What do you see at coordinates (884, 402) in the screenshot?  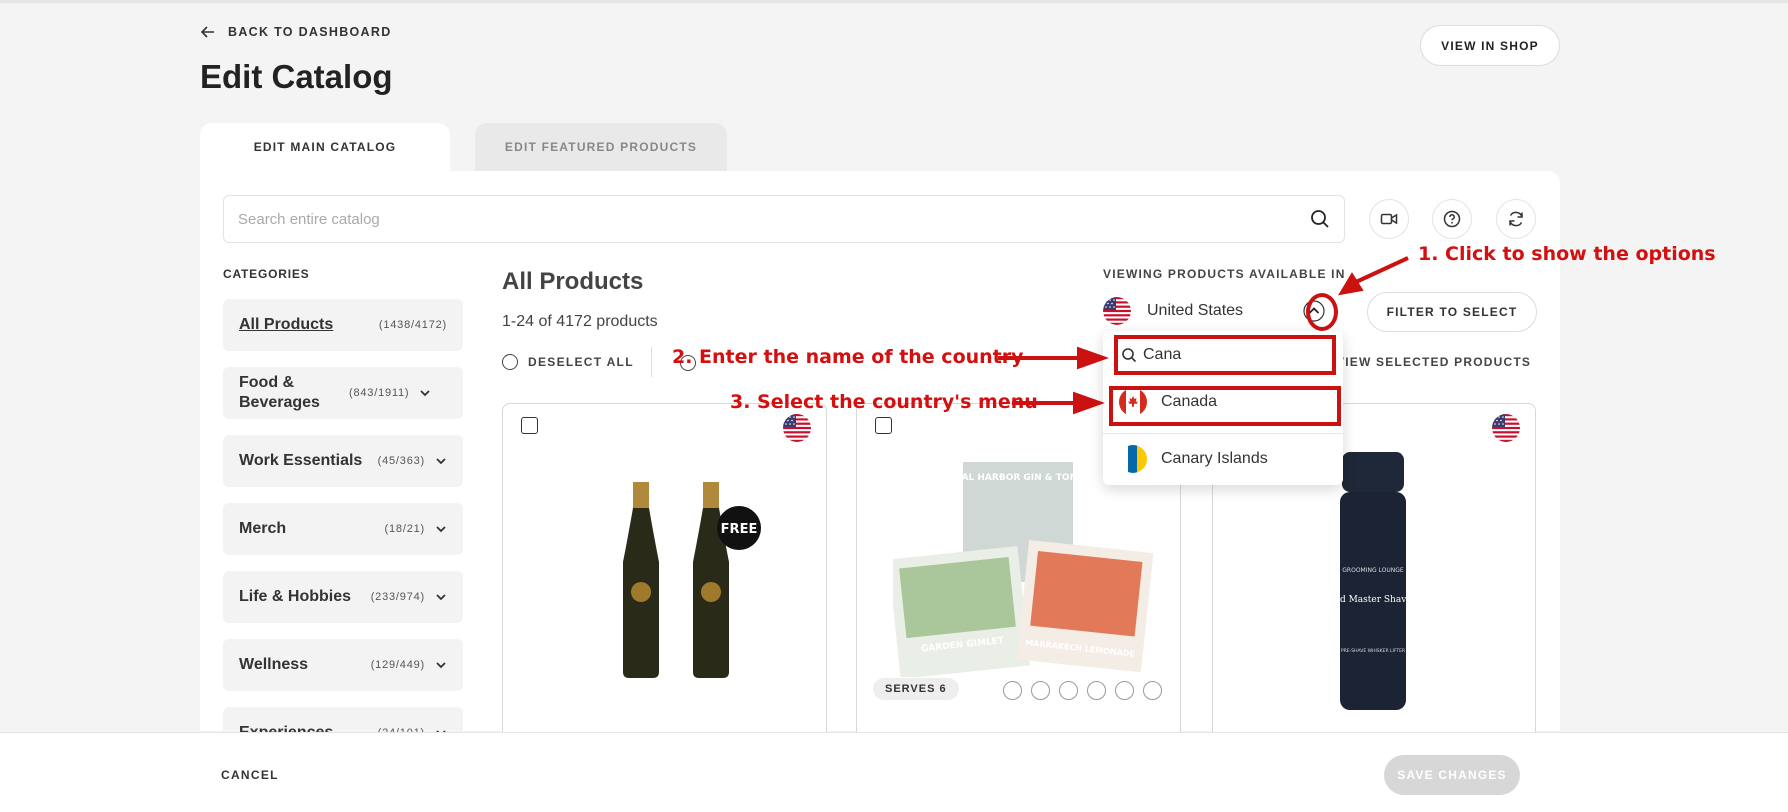 I see `annotation-step-3: 3. Select the country's menu` at bounding box center [884, 402].